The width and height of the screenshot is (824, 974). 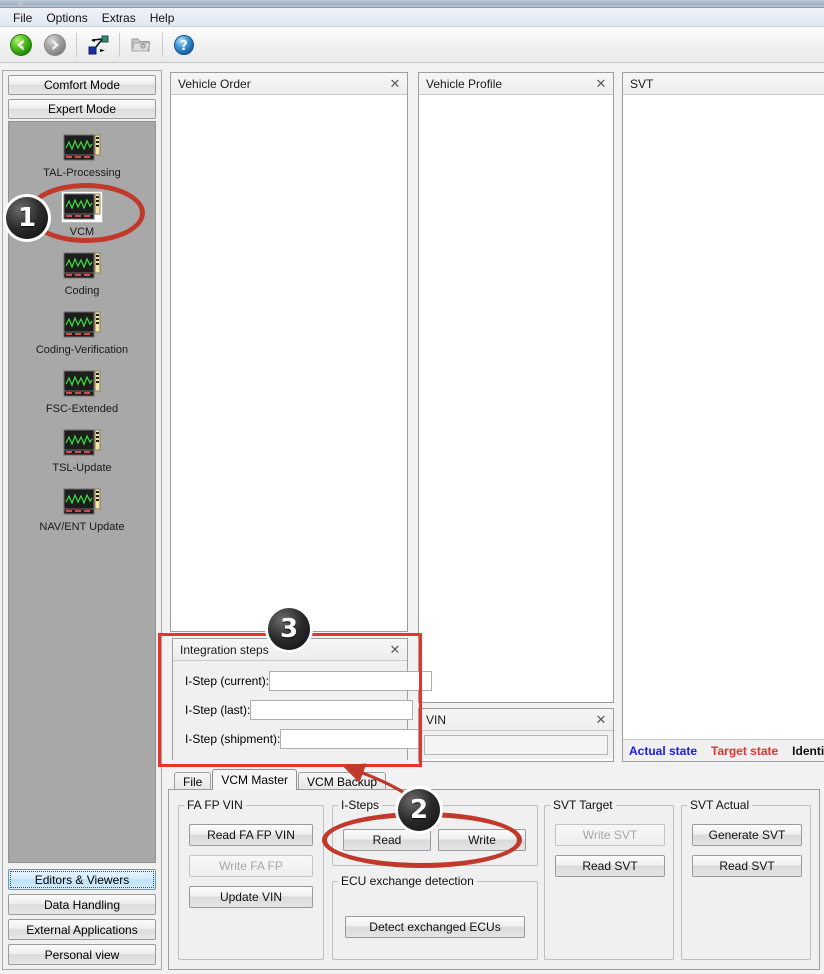 I want to click on sidebar-item-tal-processing: TAL-Processing, so click(x=82, y=155).